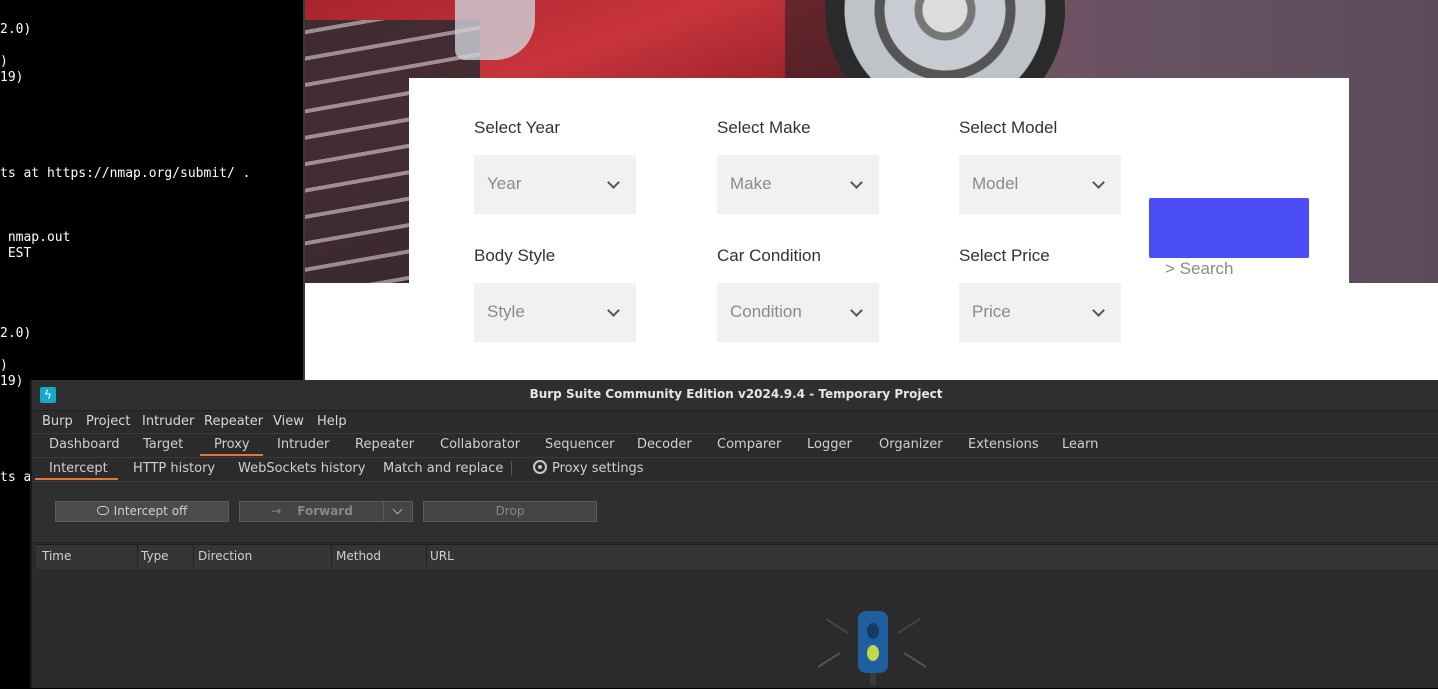 The height and width of the screenshot is (689, 1438). Describe the element at coordinates (769, 255) in the screenshot. I see `condition-label: Car Condition` at that location.